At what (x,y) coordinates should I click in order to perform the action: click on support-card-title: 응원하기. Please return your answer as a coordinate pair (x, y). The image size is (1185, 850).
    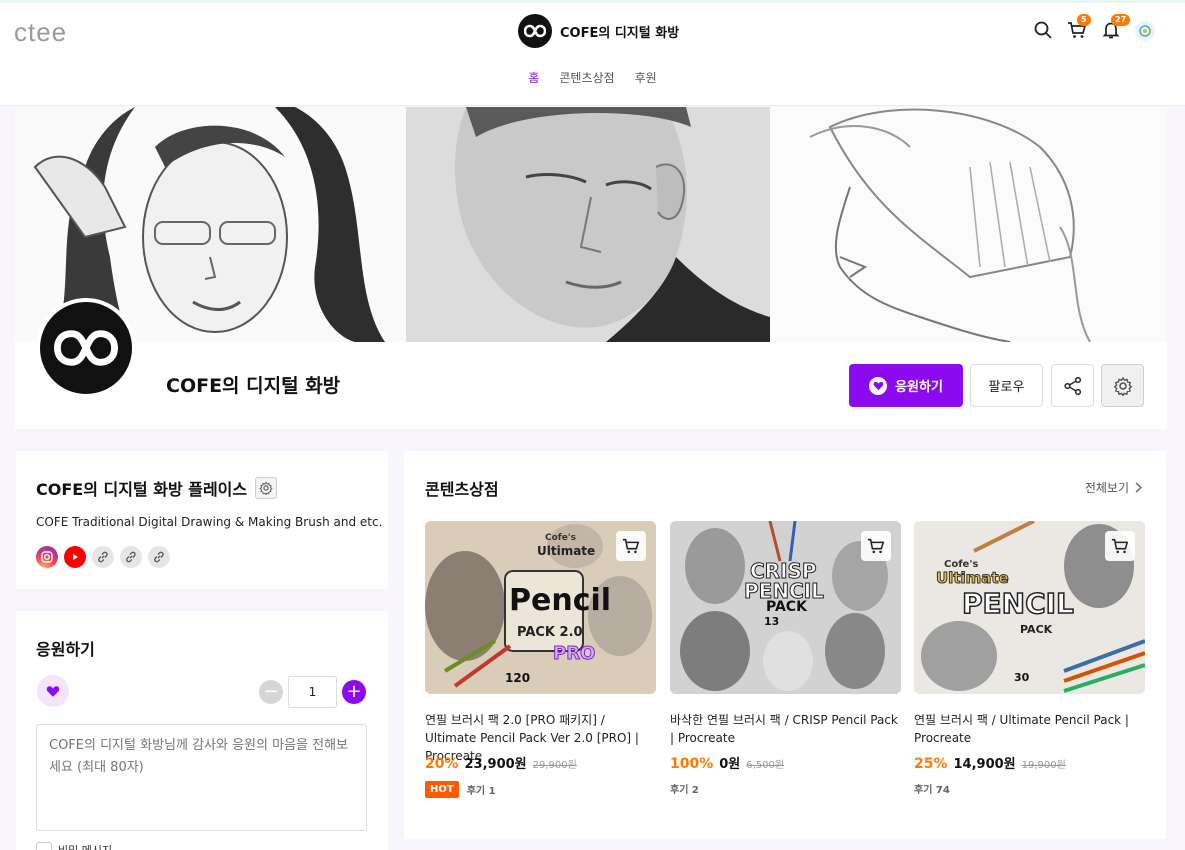
    Looking at the image, I should click on (65, 649).